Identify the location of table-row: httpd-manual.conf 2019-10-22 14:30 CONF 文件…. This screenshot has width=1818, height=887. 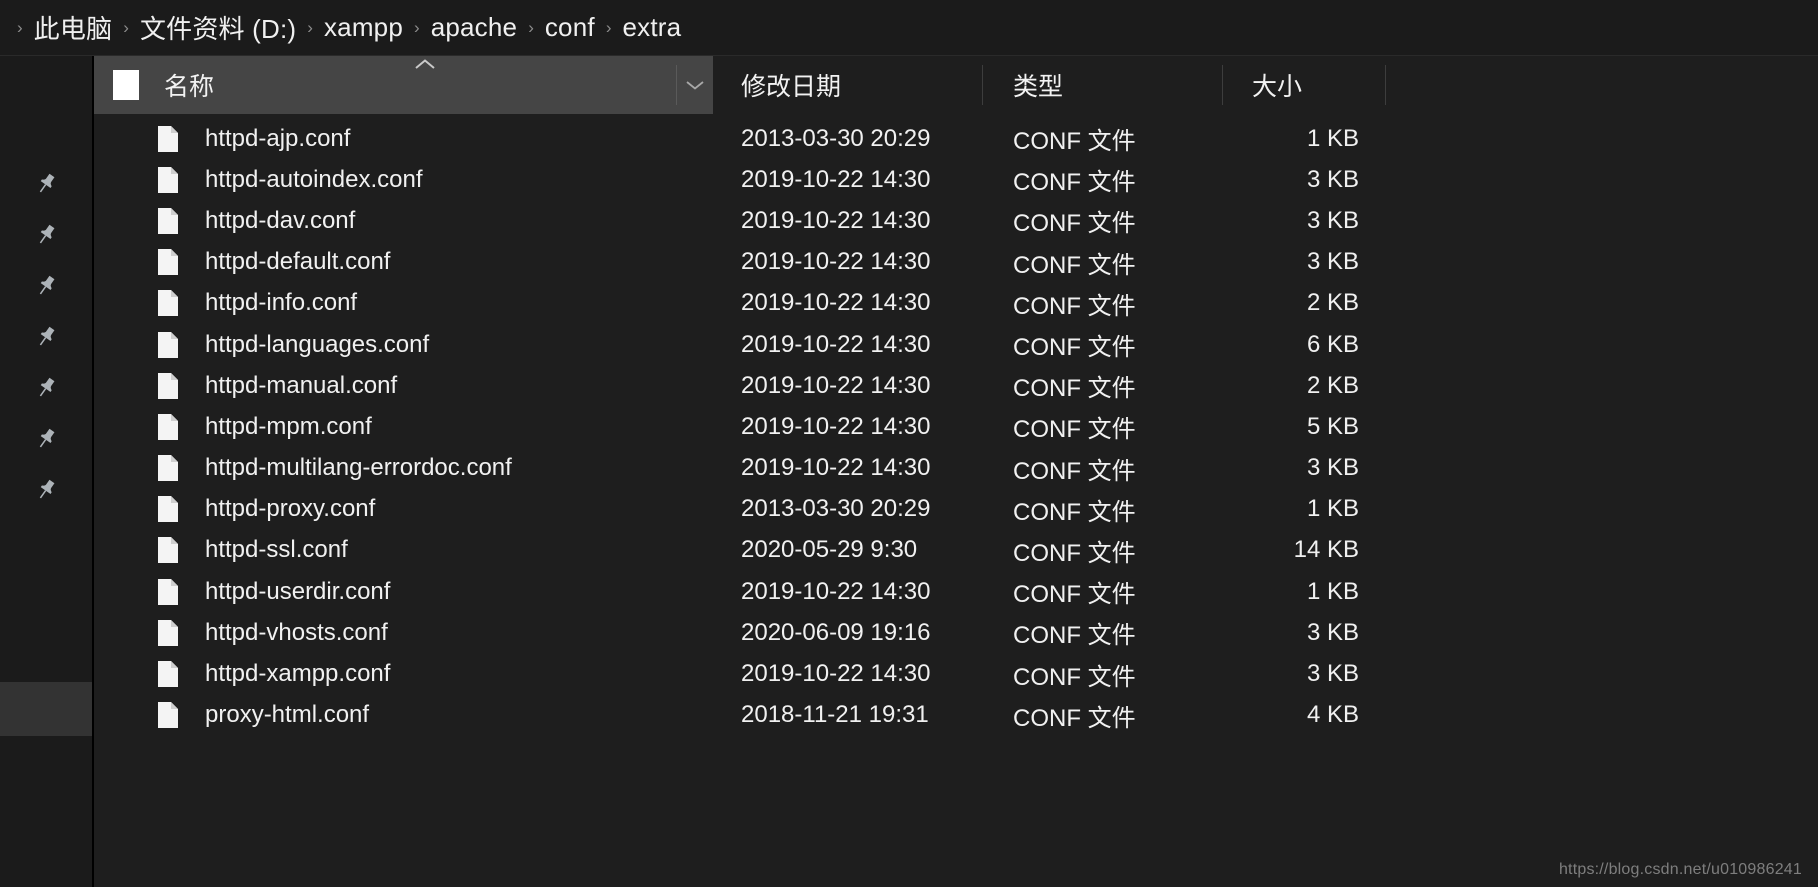
(956, 385).